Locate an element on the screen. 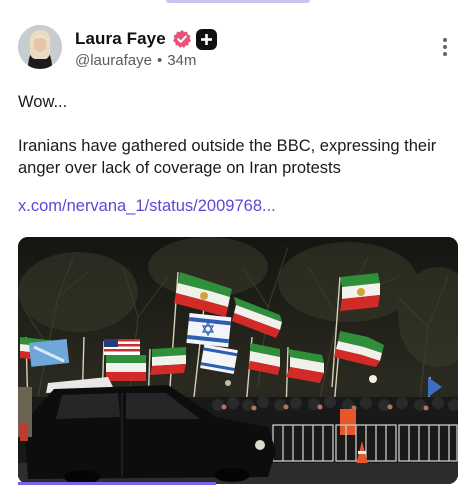  meta-row: @laurafaye • 34m is located at coordinates (146, 60).